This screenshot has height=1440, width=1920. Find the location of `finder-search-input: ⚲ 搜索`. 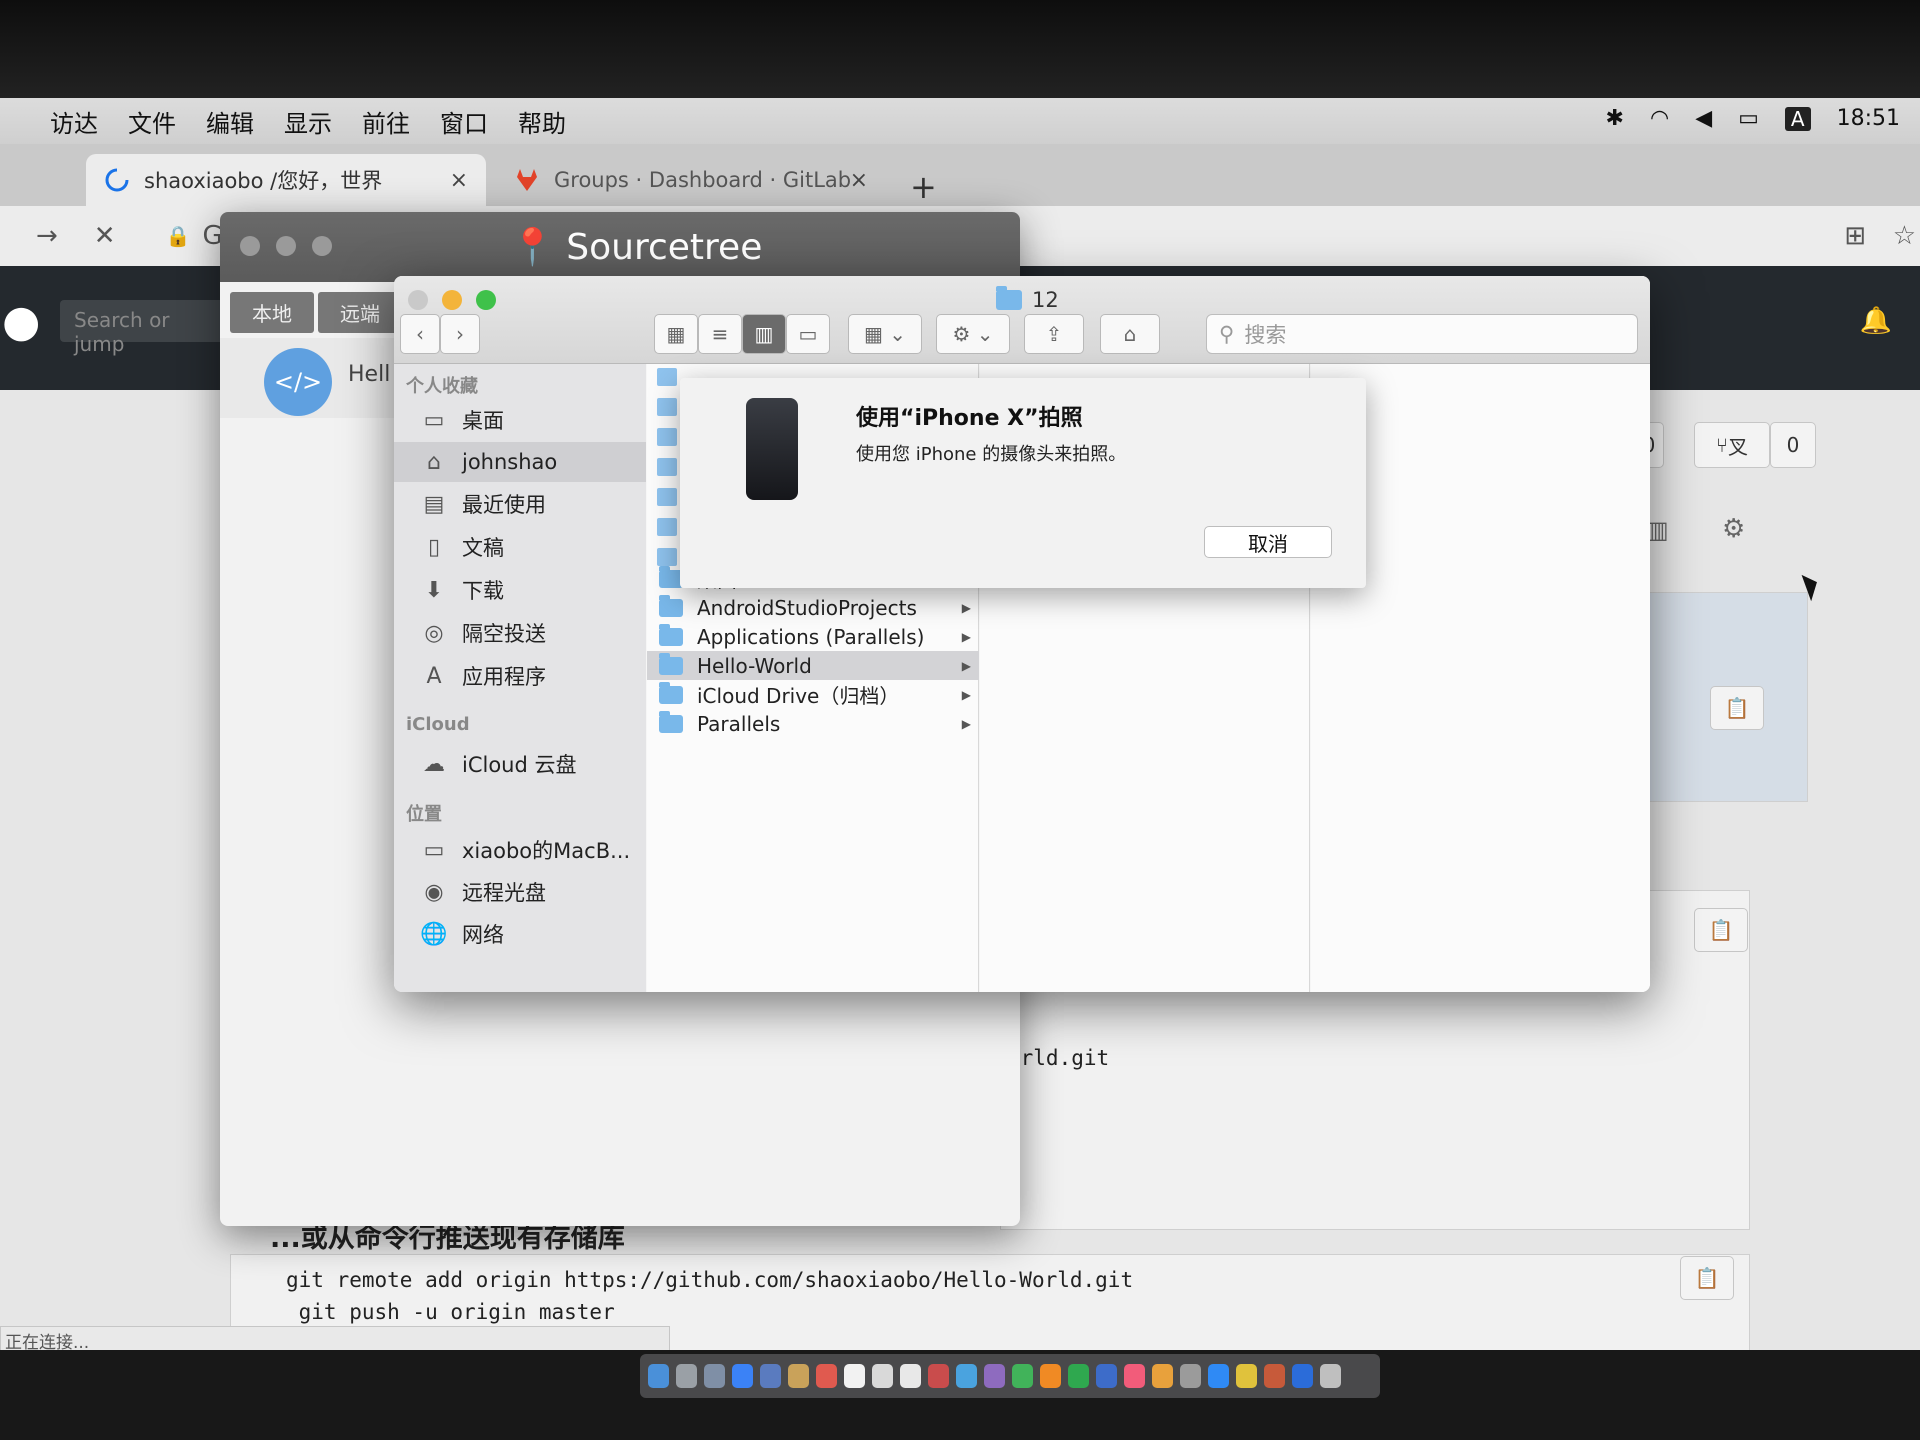

finder-search-input: ⚲ 搜索 is located at coordinates (1422, 334).